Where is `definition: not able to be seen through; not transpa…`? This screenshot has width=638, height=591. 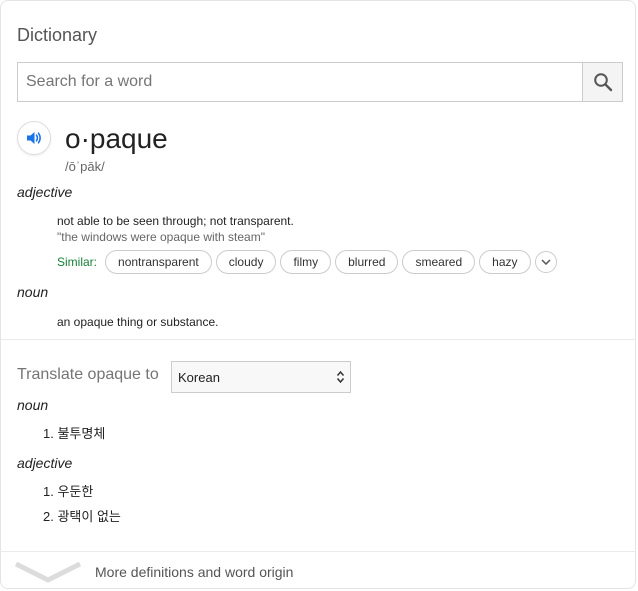
definition: not able to be seen through; not transpa… is located at coordinates (175, 221).